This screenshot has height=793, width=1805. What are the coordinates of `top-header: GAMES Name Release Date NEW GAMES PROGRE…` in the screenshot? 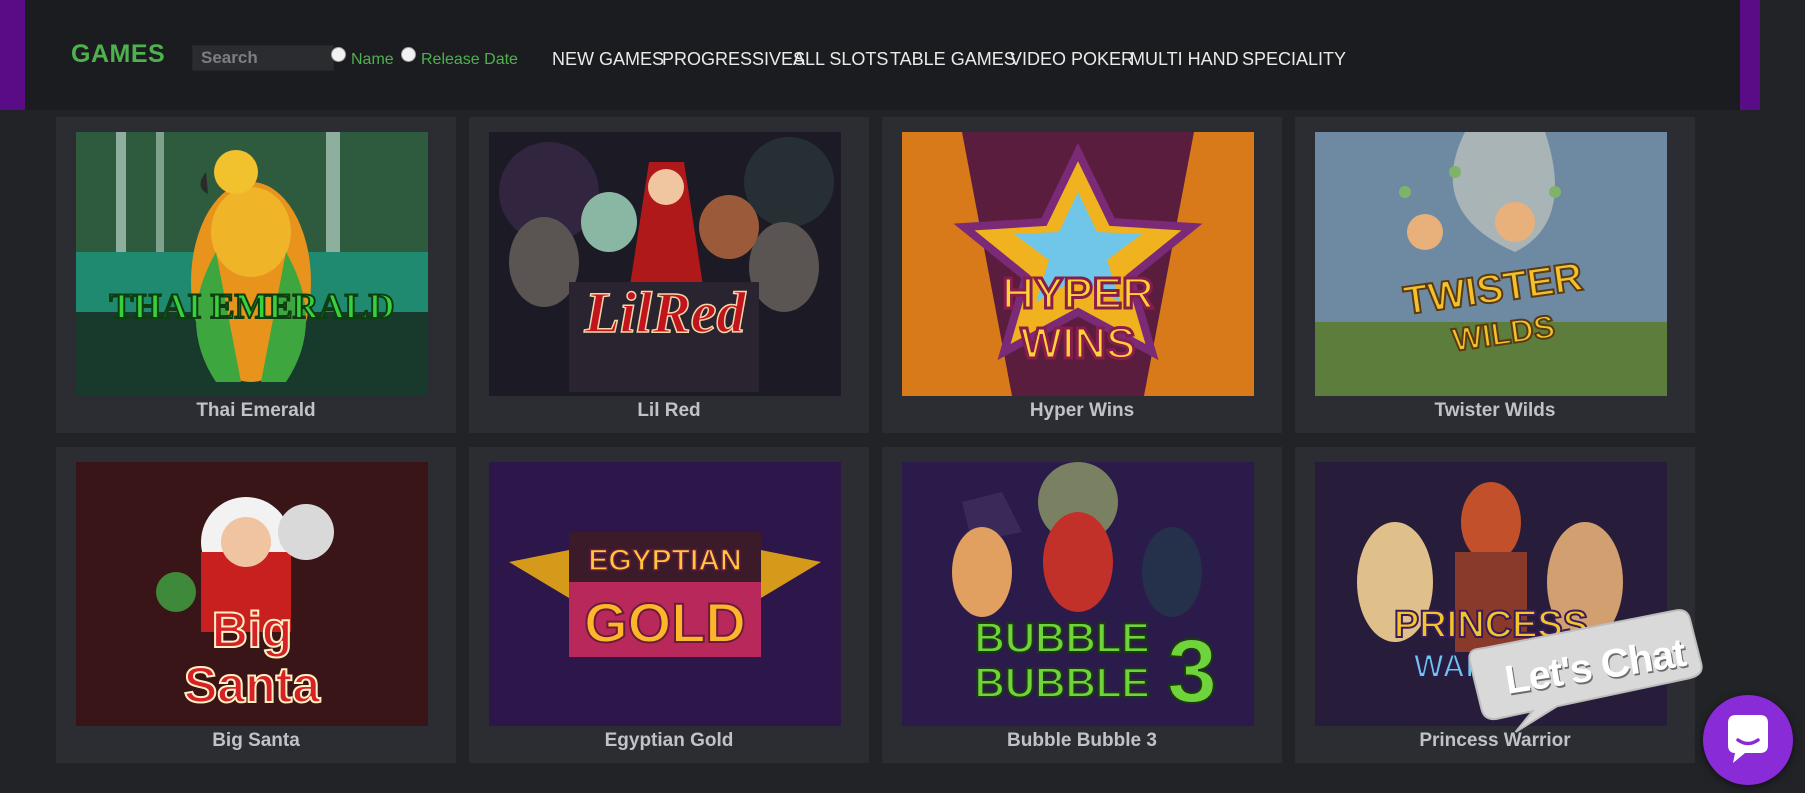 It's located at (880, 55).